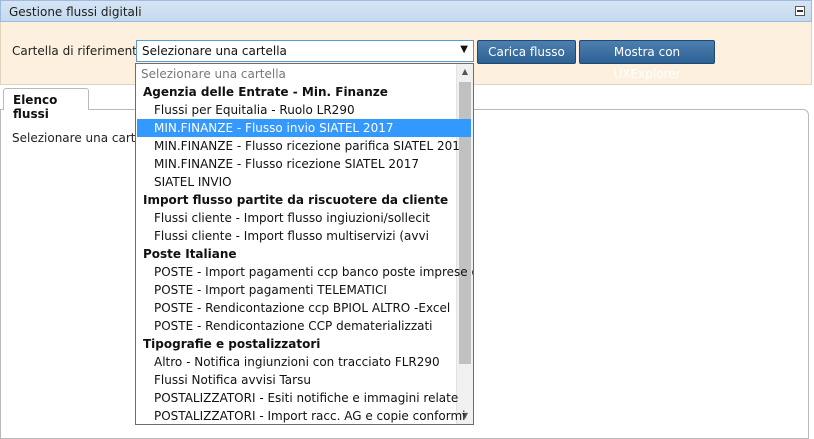 This screenshot has width=814, height=439. What do you see at coordinates (193, 182) in the screenshot?
I see `dropdown-option: SIATEL INVIO` at bounding box center [193, 182].